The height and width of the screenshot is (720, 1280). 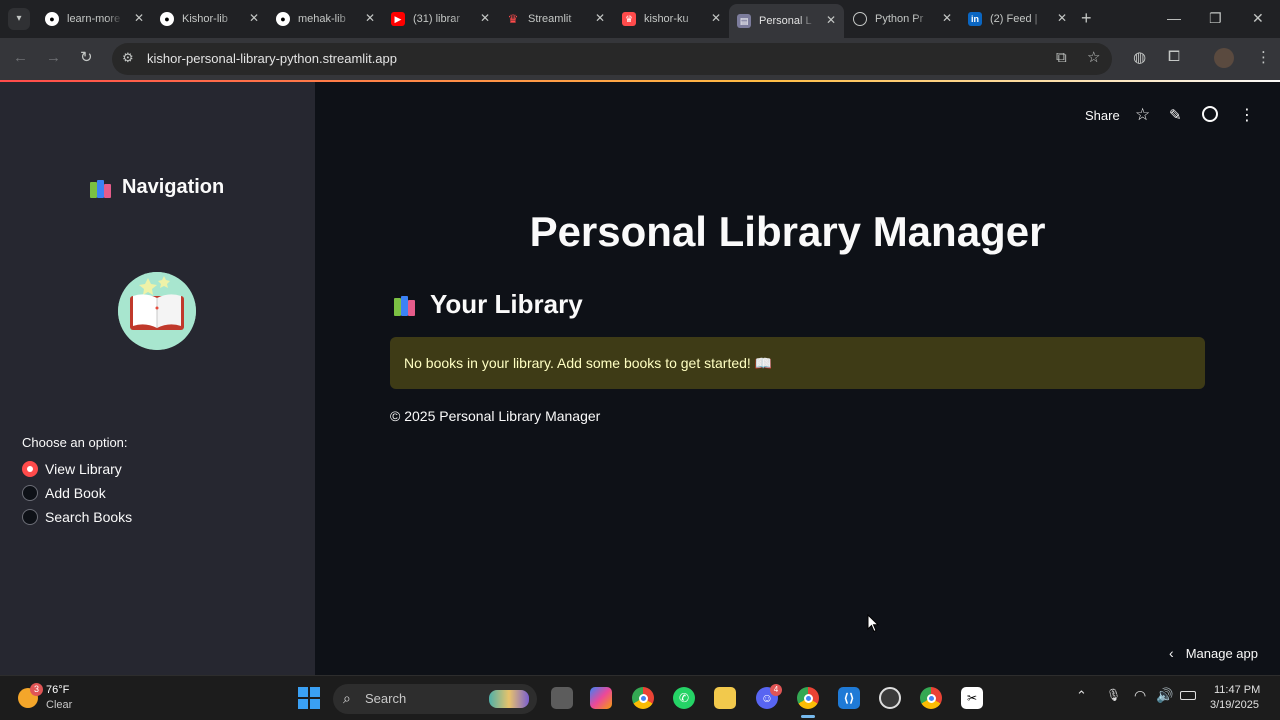 What do you see at coordinates (601, 698) in the screenshot?
I see `copilot-icon` at bounding box center [601, 698].